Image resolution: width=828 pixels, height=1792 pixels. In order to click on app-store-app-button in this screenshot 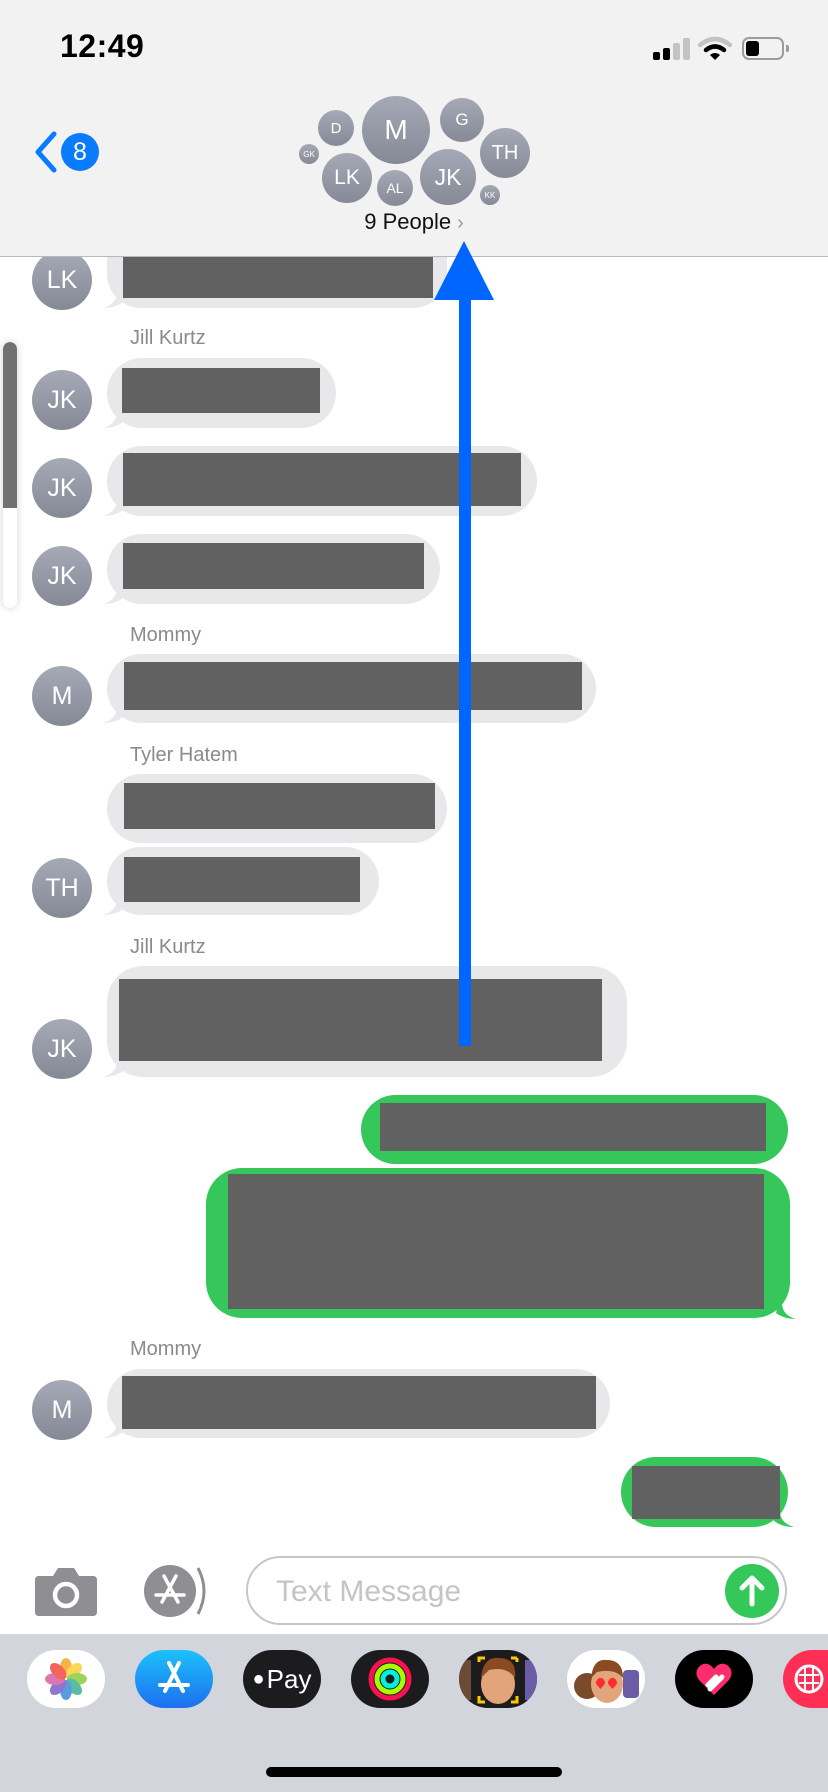, I will do `click(174, 1679)`.